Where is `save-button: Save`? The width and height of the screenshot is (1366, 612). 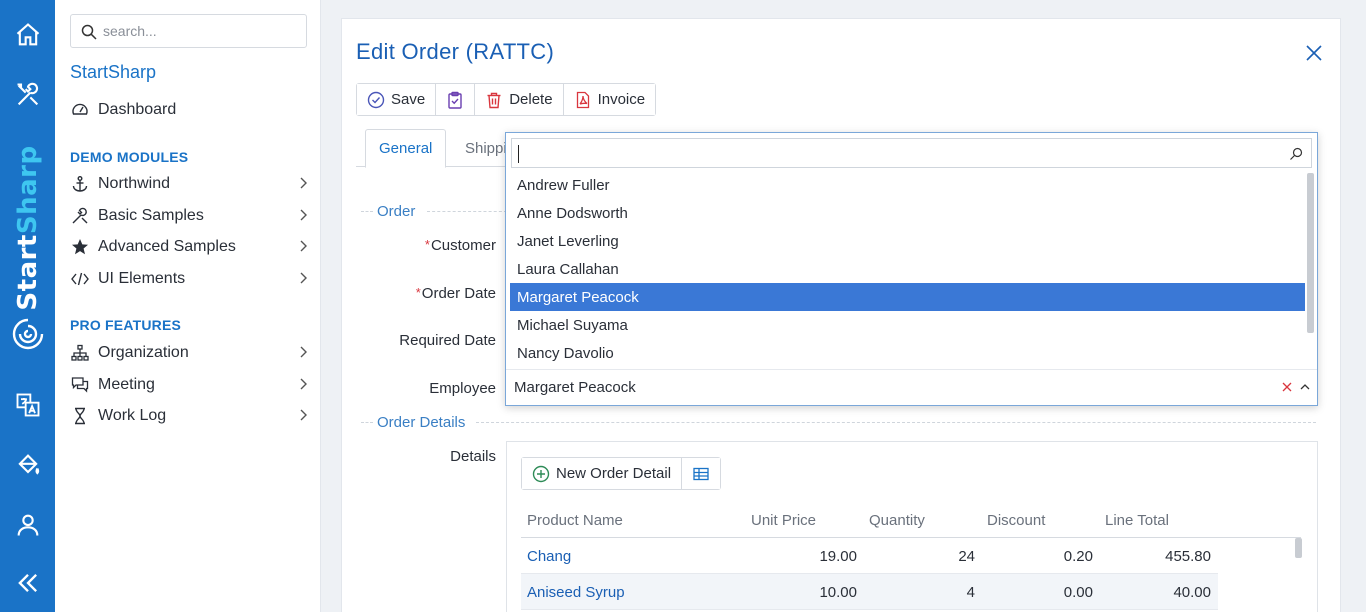
save-button: Save is located at coordinates (397, 99).